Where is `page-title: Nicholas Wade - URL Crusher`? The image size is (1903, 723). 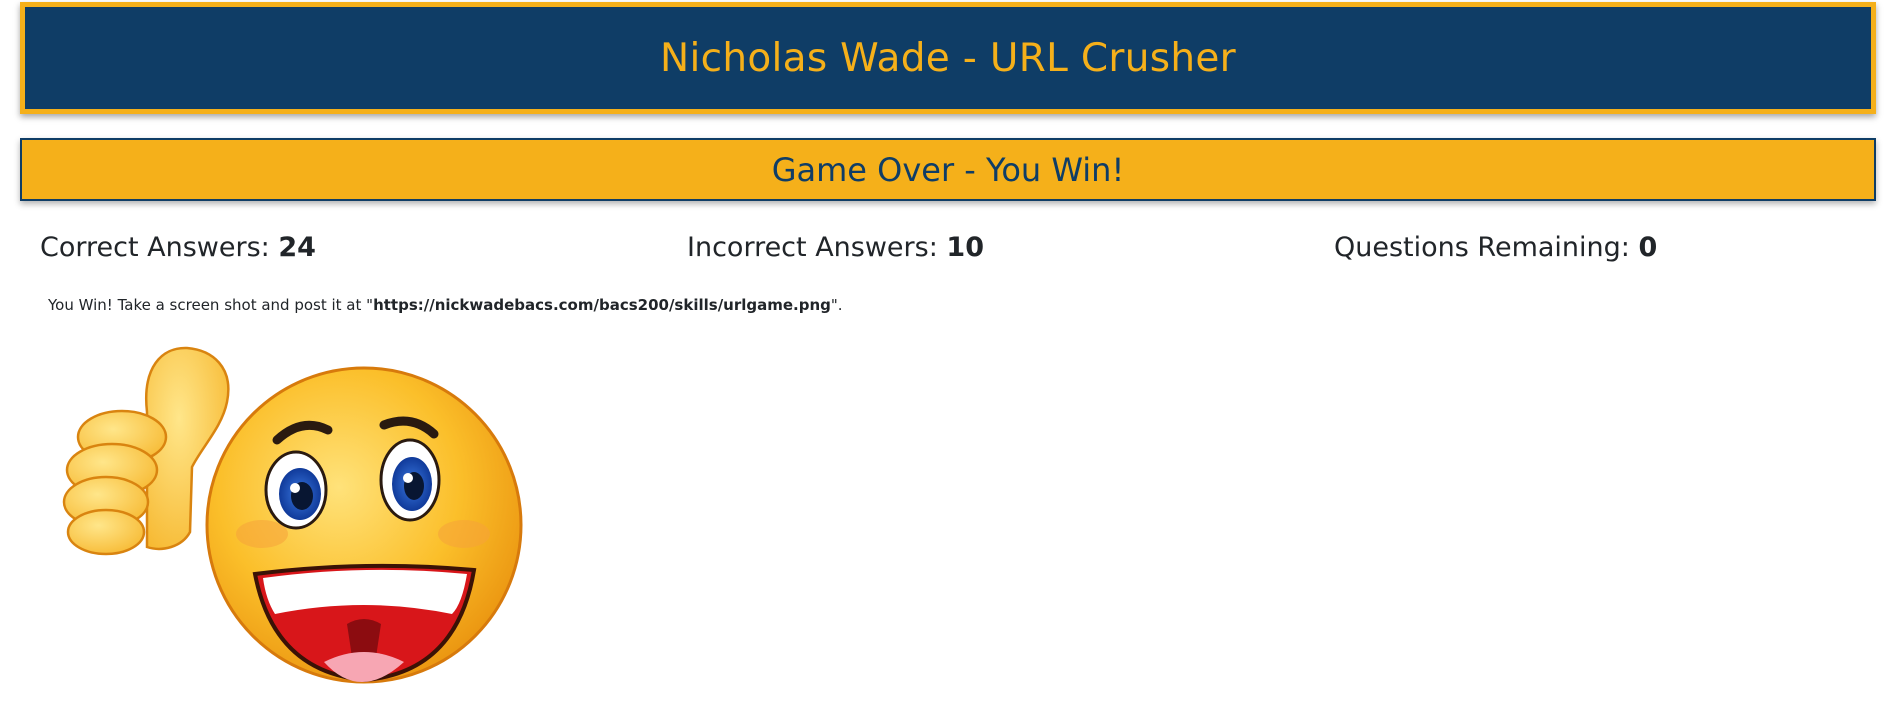 page-title: Nicholas Wade - URL Crusher is located at coordinates (948, 58).